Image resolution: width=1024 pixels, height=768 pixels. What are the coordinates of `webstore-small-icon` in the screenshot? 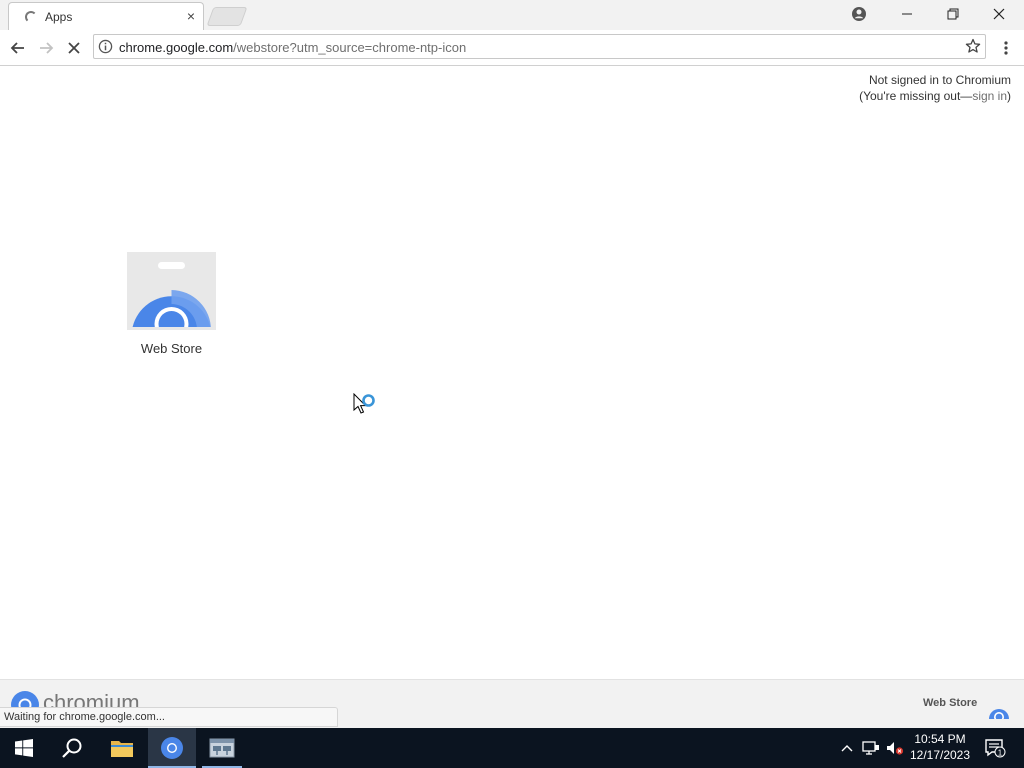 It's located at (999, 708).